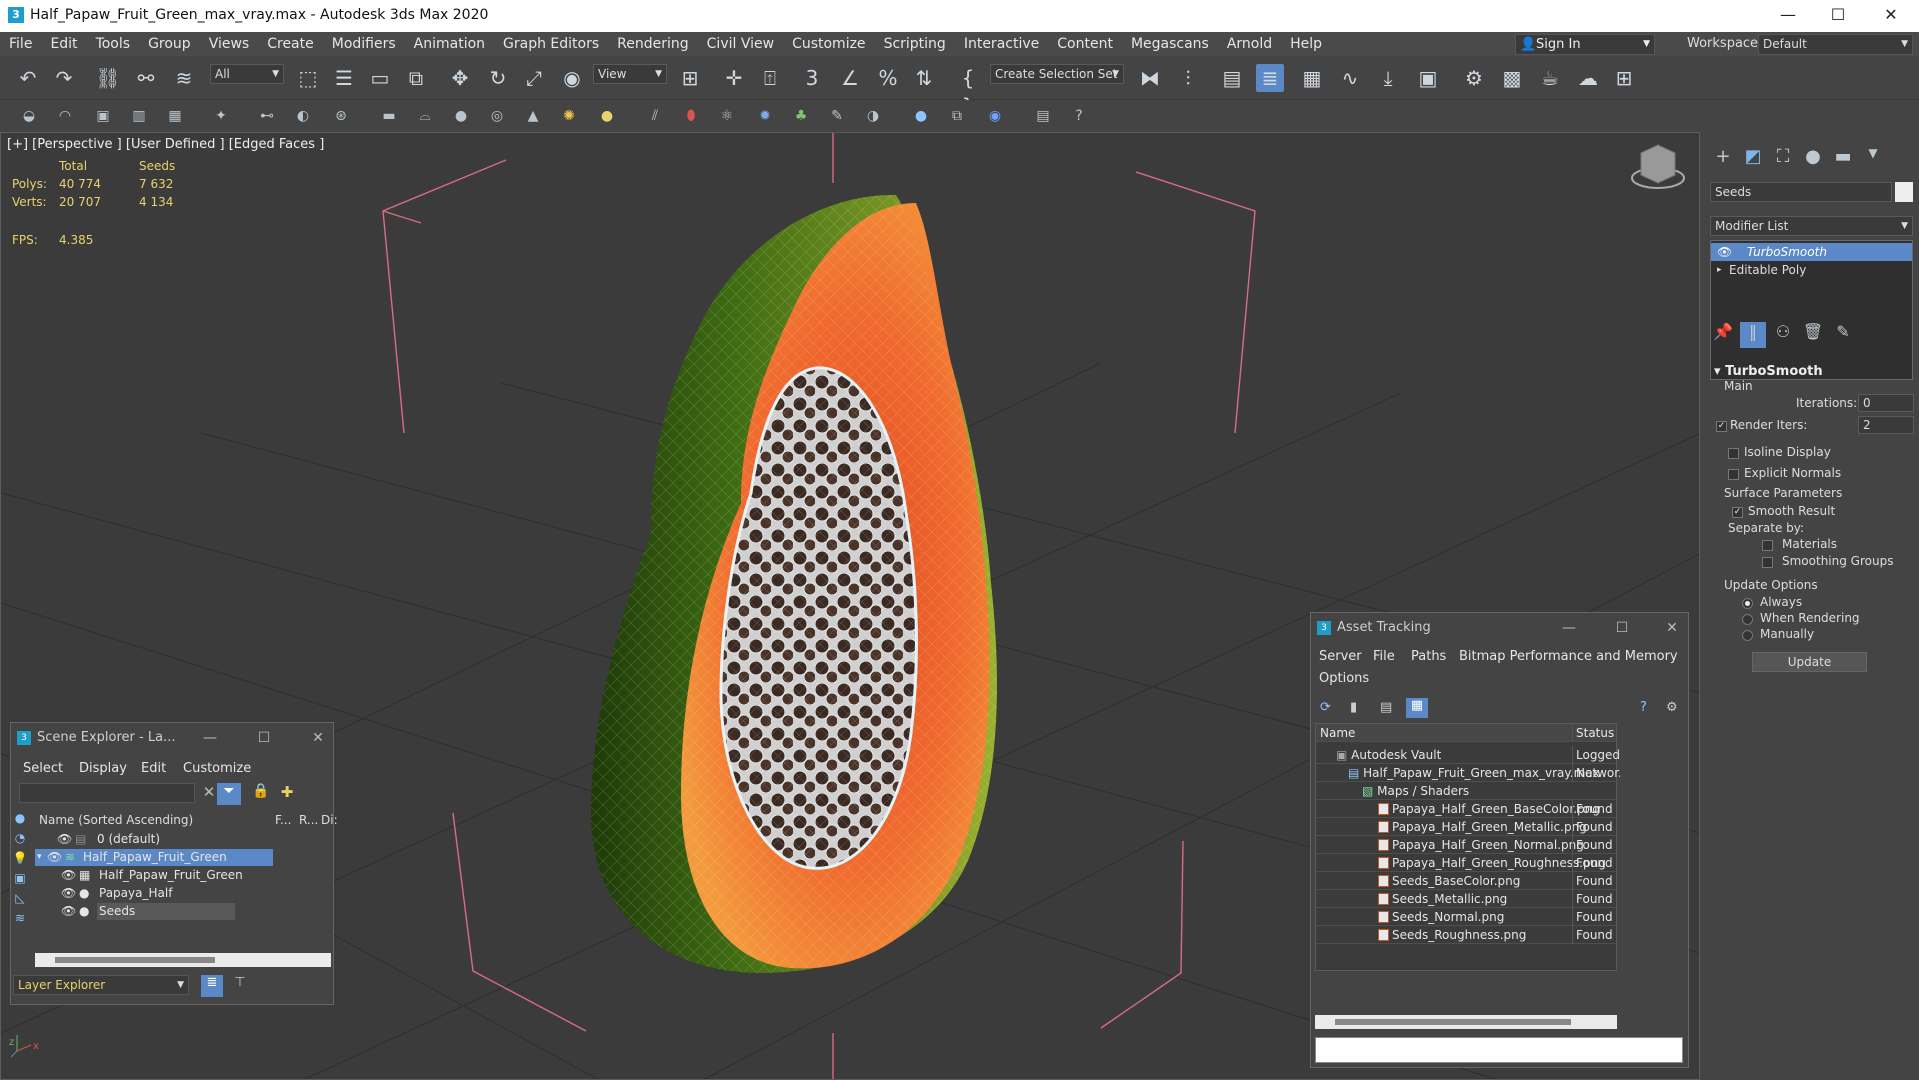  What do you see at coordinates (1753, 159) in the screenshot?
I see `modify-tab-icon: ◩` at bounding box center [1753, 159].